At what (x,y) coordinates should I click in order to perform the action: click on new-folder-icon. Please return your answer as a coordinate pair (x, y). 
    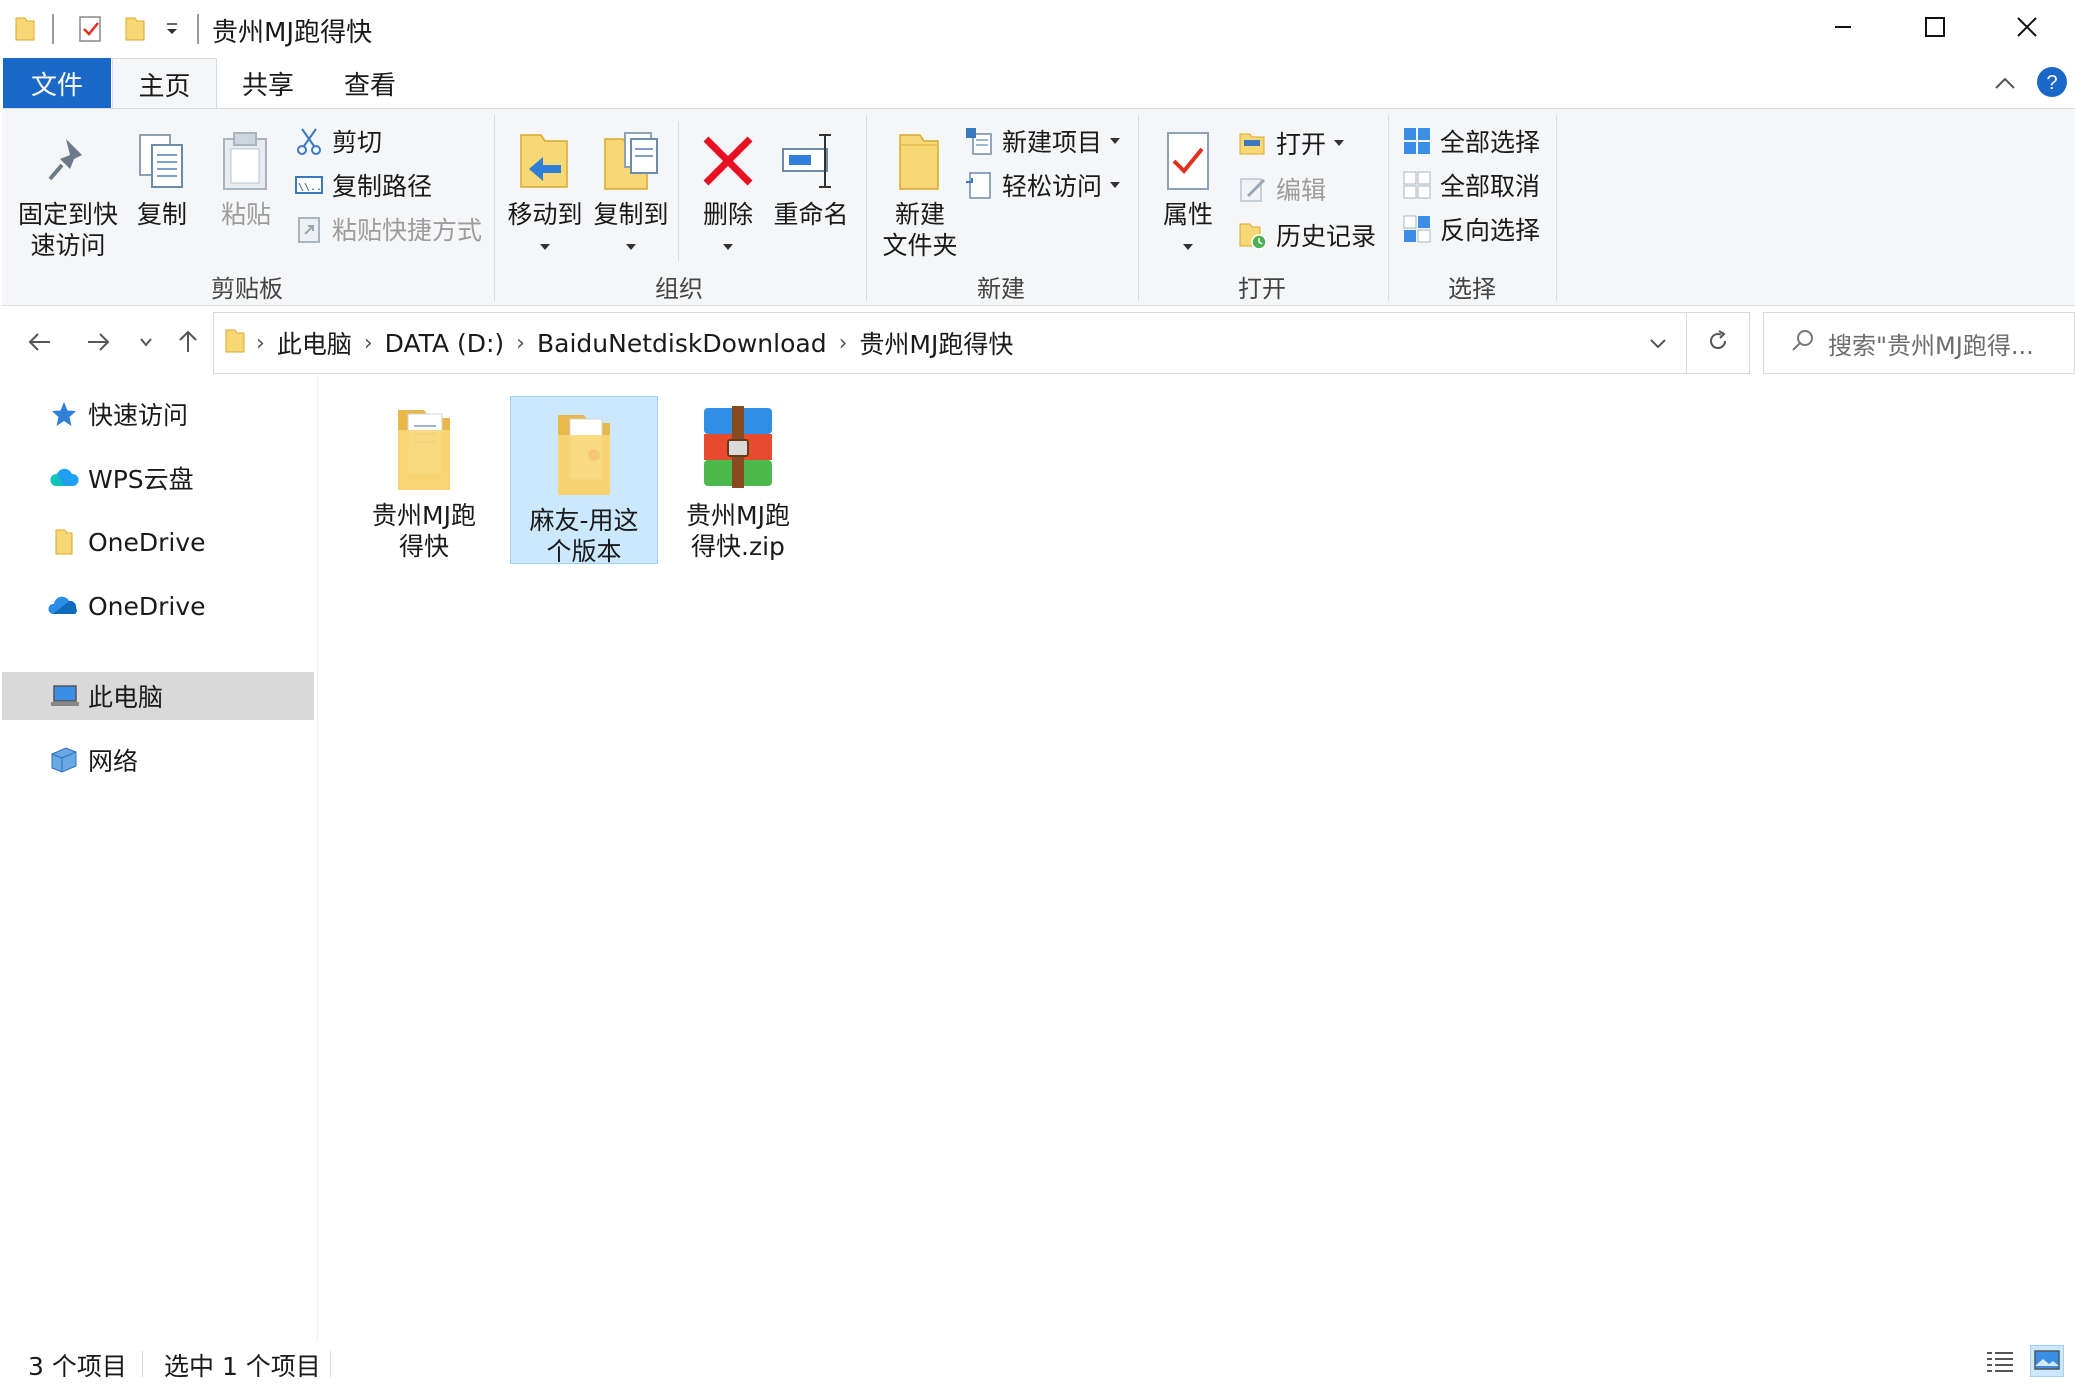
    Looking at the image, I should click on (920, 161).